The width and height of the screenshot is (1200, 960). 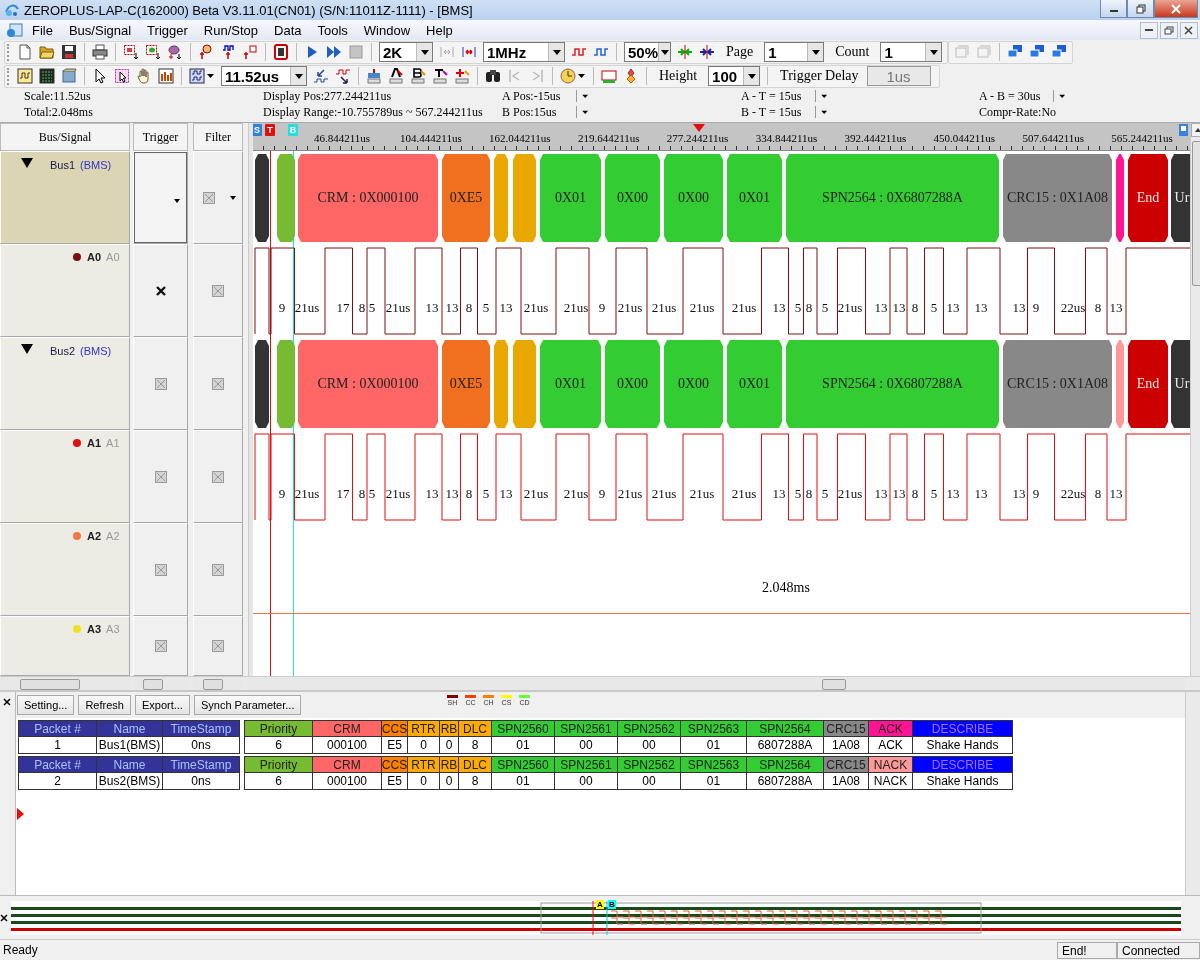 What do you see at coordinates (65, 383) in the screenshot?
I see `channel-cell: Bus2 (BMS)` at bounding box center [65, 383].